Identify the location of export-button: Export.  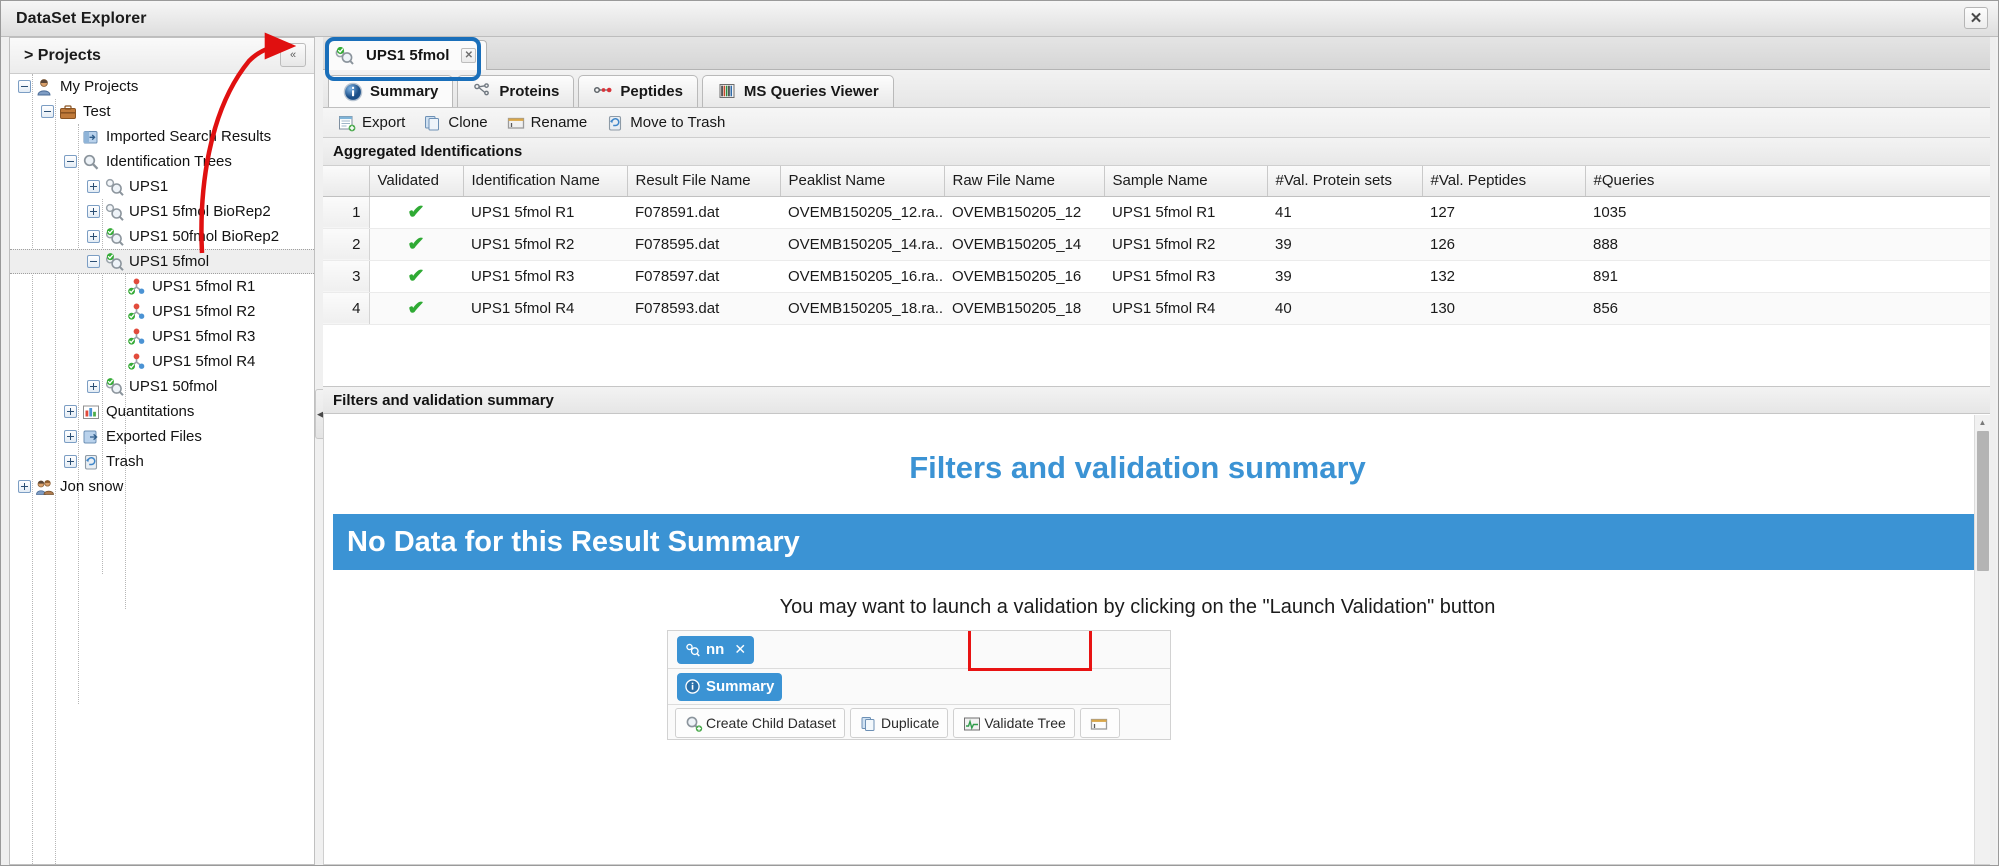
(371, 123).